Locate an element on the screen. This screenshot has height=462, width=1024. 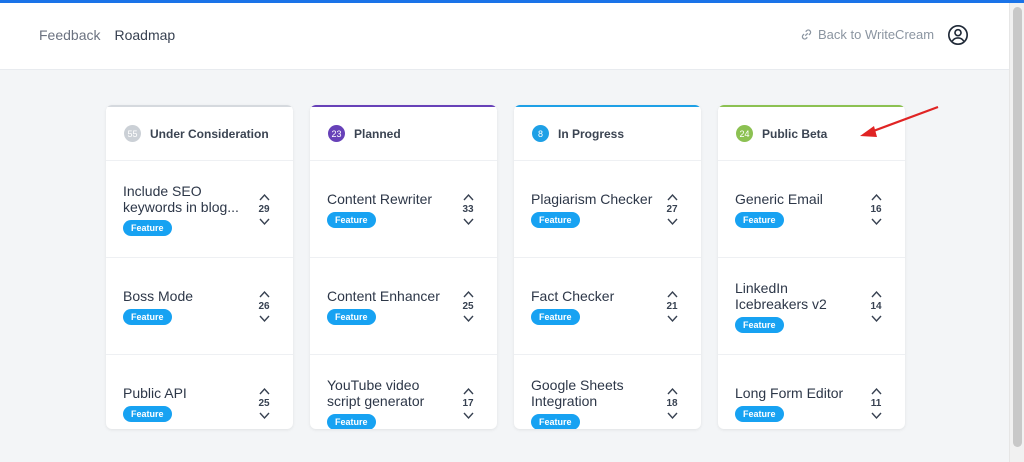
card-title: Fact Checker is located at coordinates (573, 295).